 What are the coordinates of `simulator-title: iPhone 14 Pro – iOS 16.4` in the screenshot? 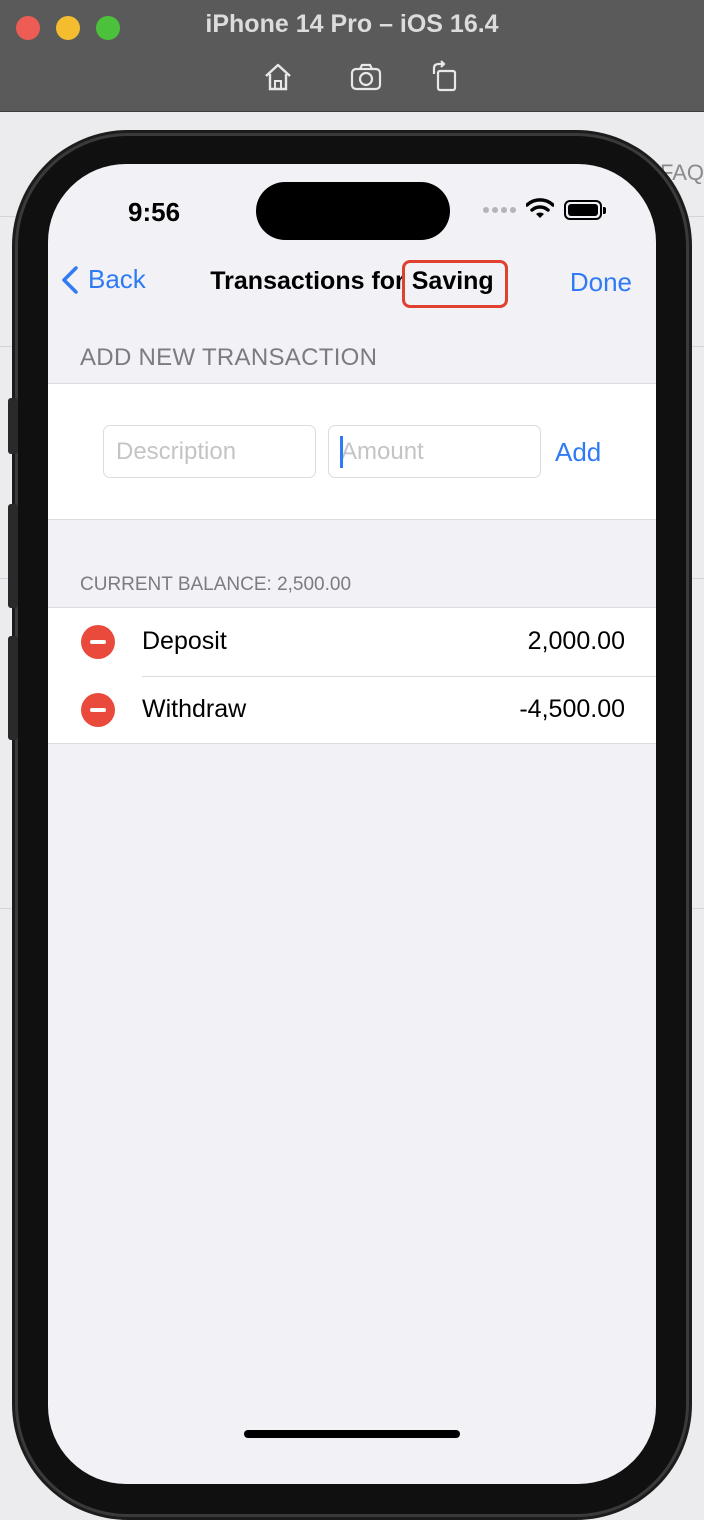 It's located at (352, 24).